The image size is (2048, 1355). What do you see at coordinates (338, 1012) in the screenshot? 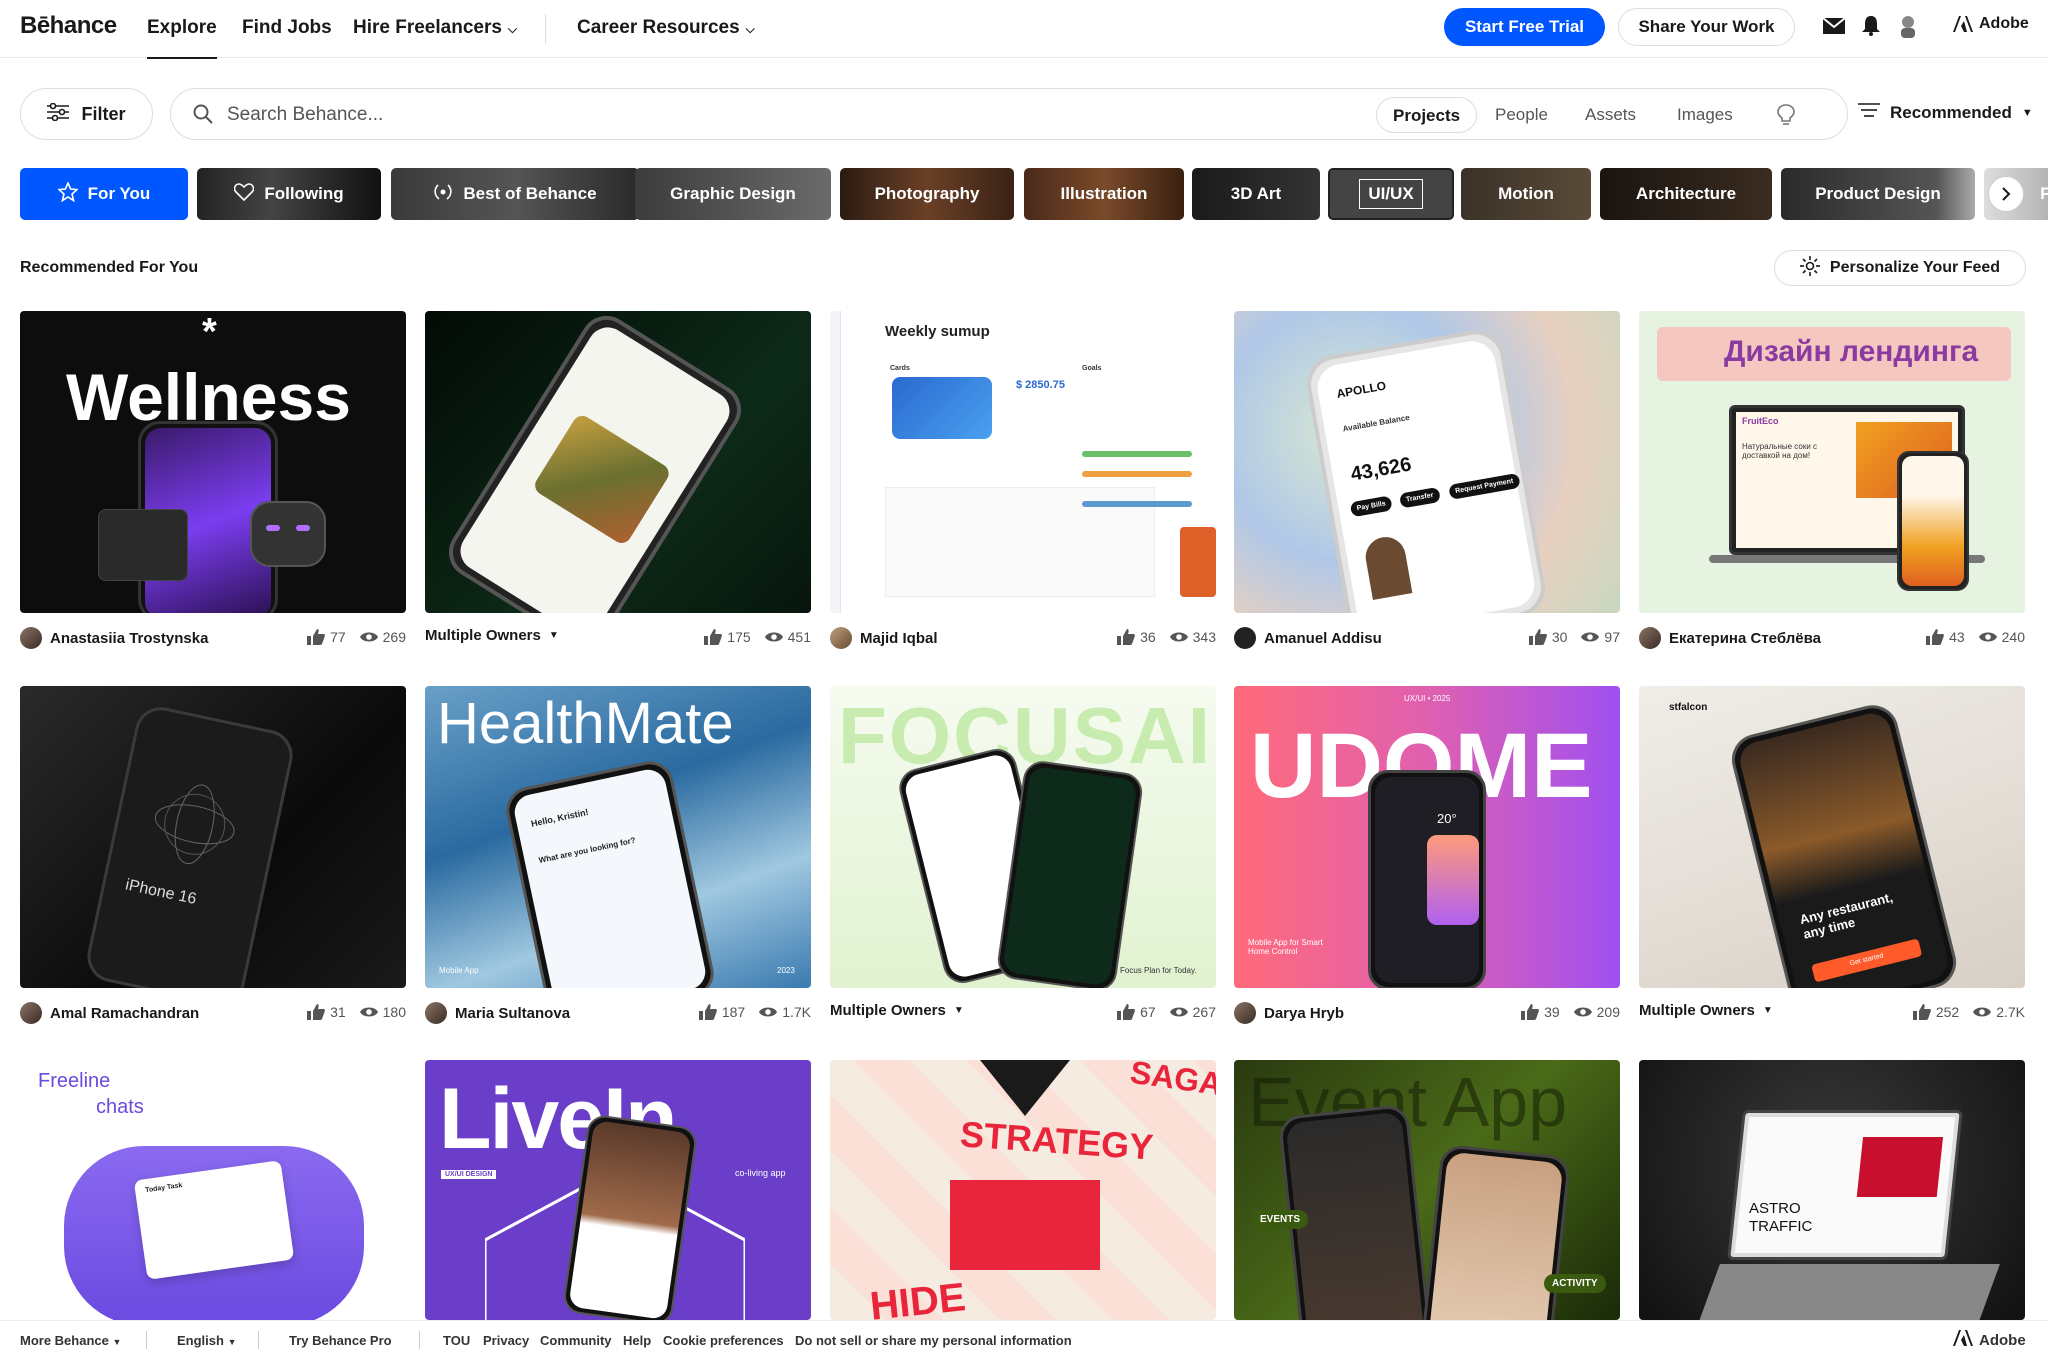
I see `like-count: 31` at bounding box center [338, 1012].